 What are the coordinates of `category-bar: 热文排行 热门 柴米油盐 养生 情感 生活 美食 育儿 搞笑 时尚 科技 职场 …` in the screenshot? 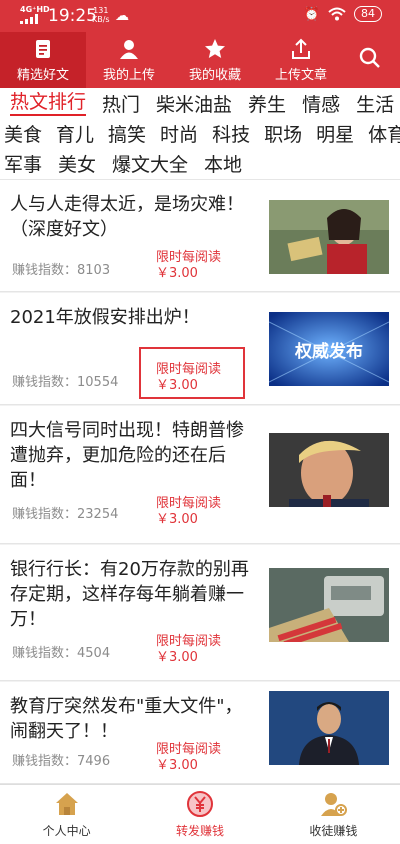 It's located at (200, 134).